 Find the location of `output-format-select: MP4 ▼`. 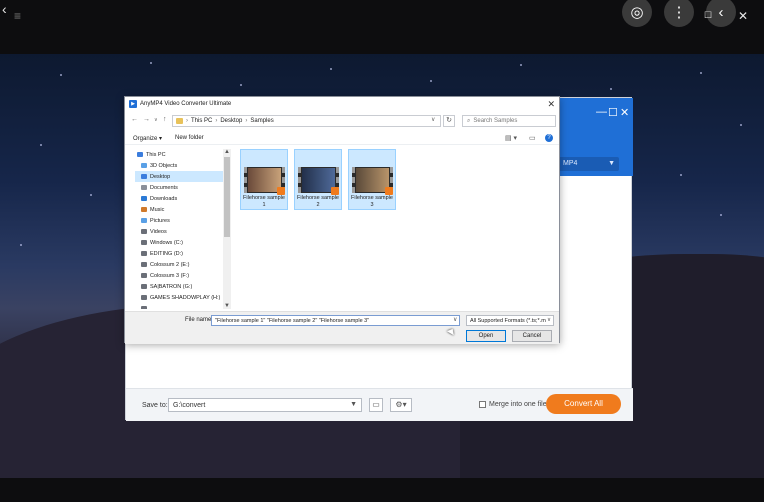

output-format-select: MP4 ▼ is located at coordinates (588, 164).